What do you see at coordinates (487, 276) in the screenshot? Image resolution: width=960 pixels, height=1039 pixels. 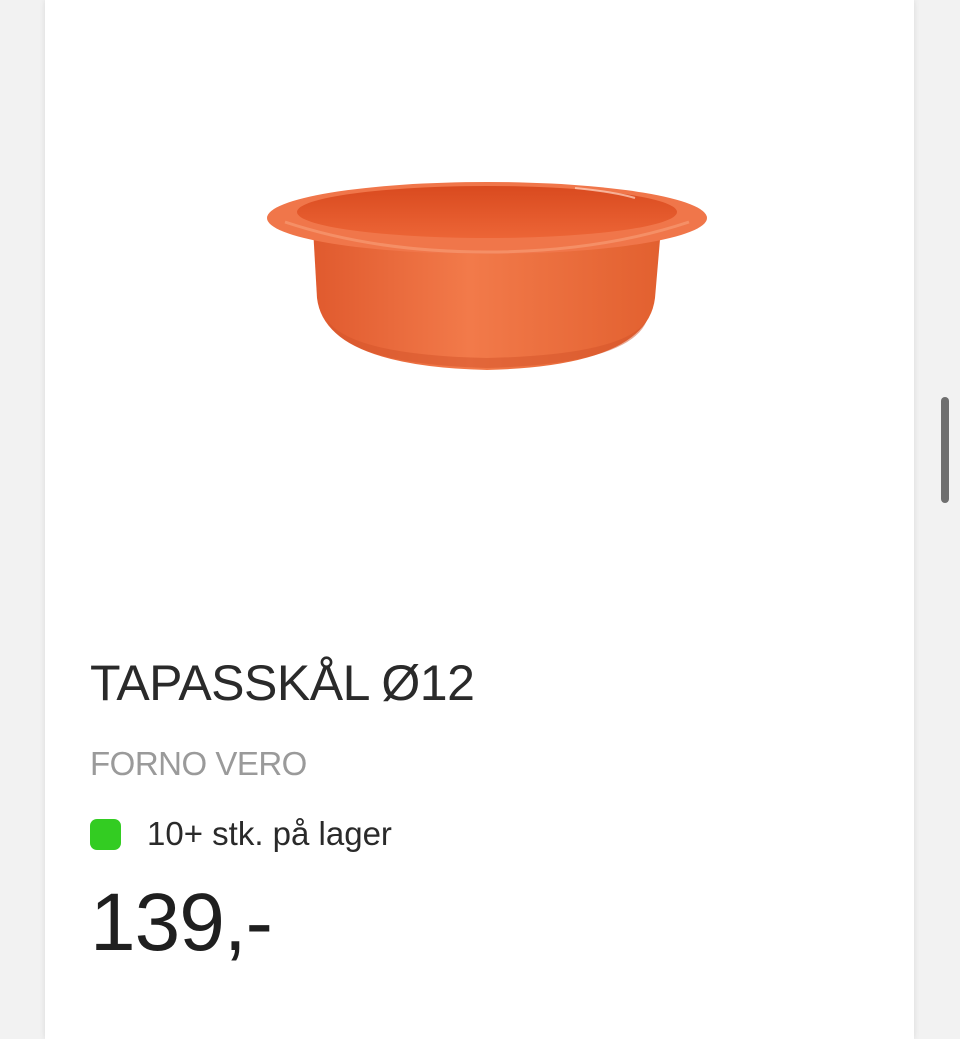 I see `terracotta-bowl-image` at bounding box center [487, 276].